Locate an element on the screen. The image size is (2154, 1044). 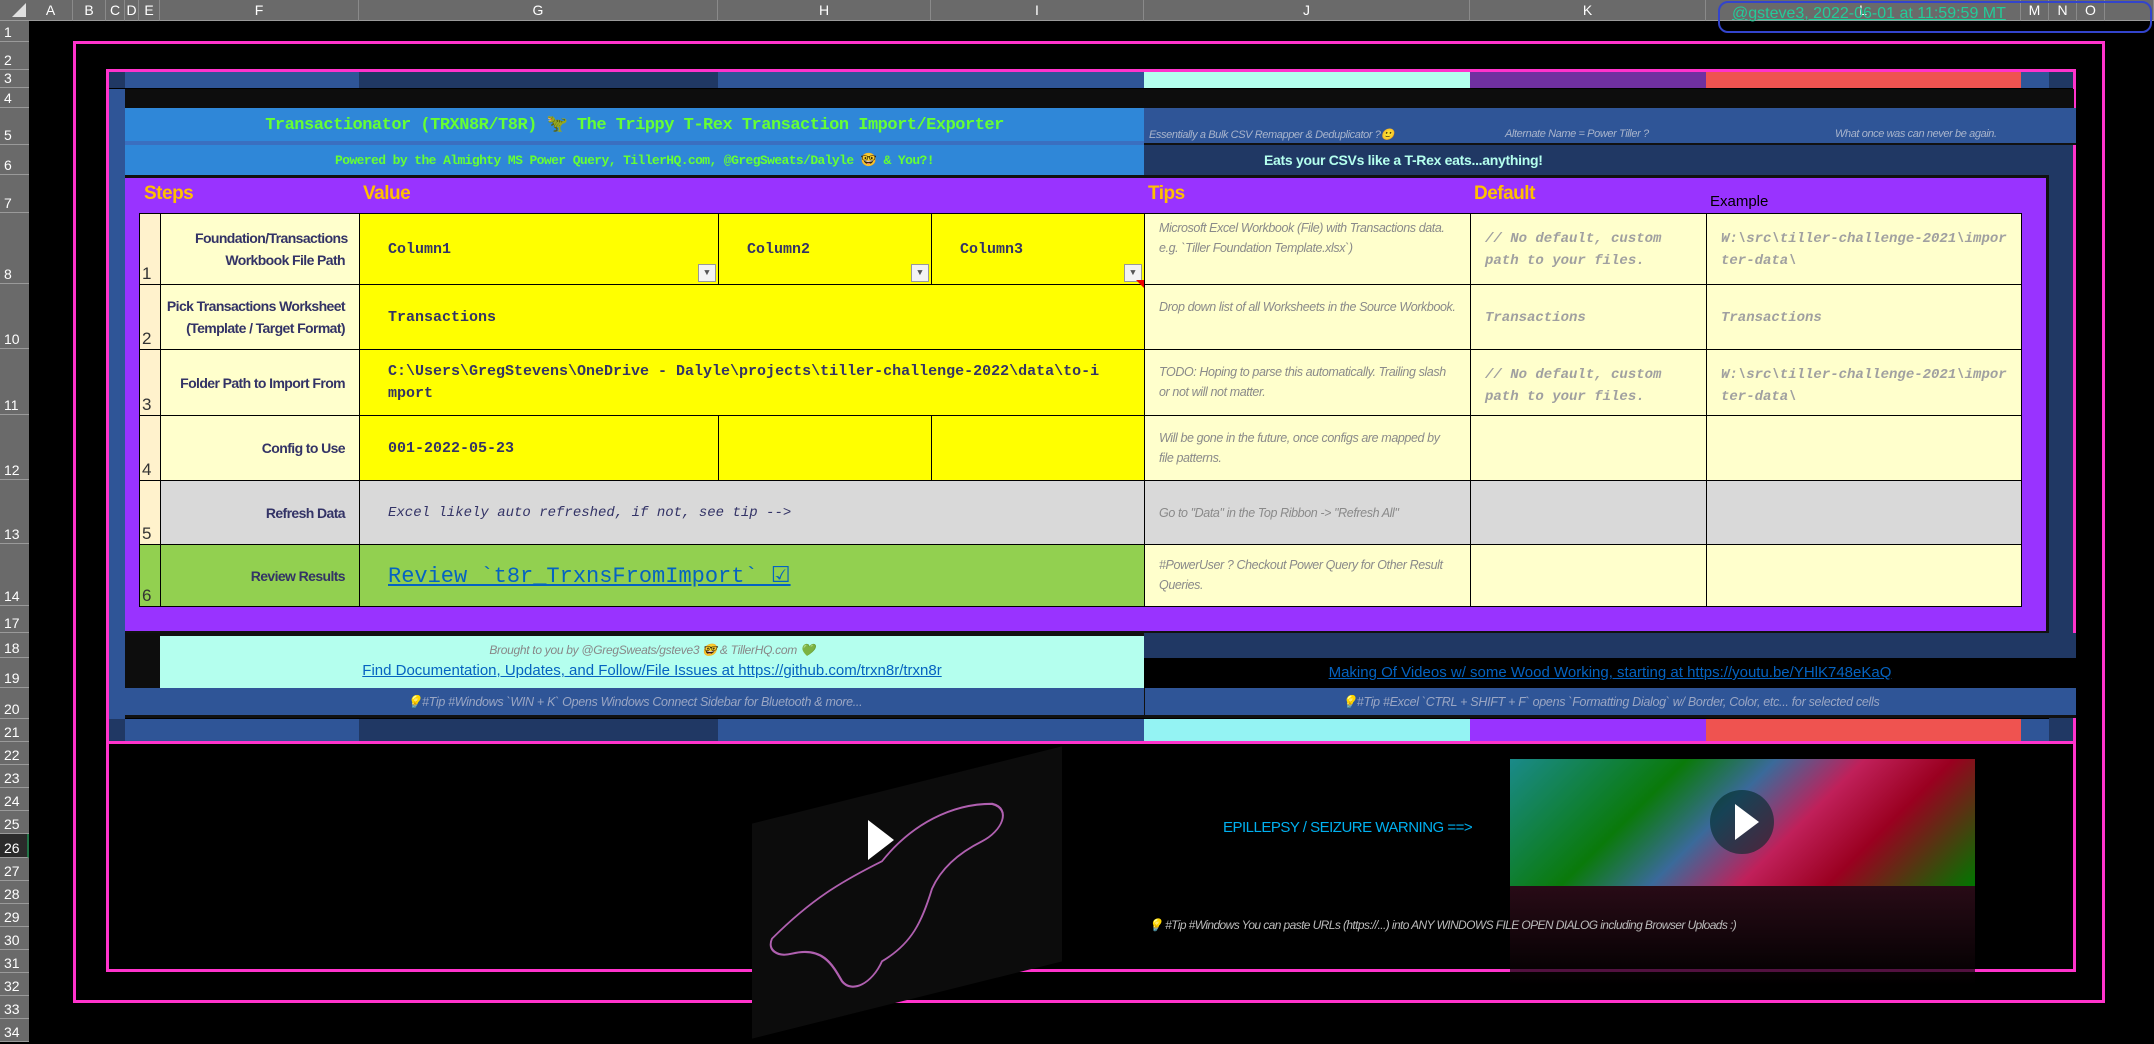
row-header-19: 19 is located at coordinates (14, 673).